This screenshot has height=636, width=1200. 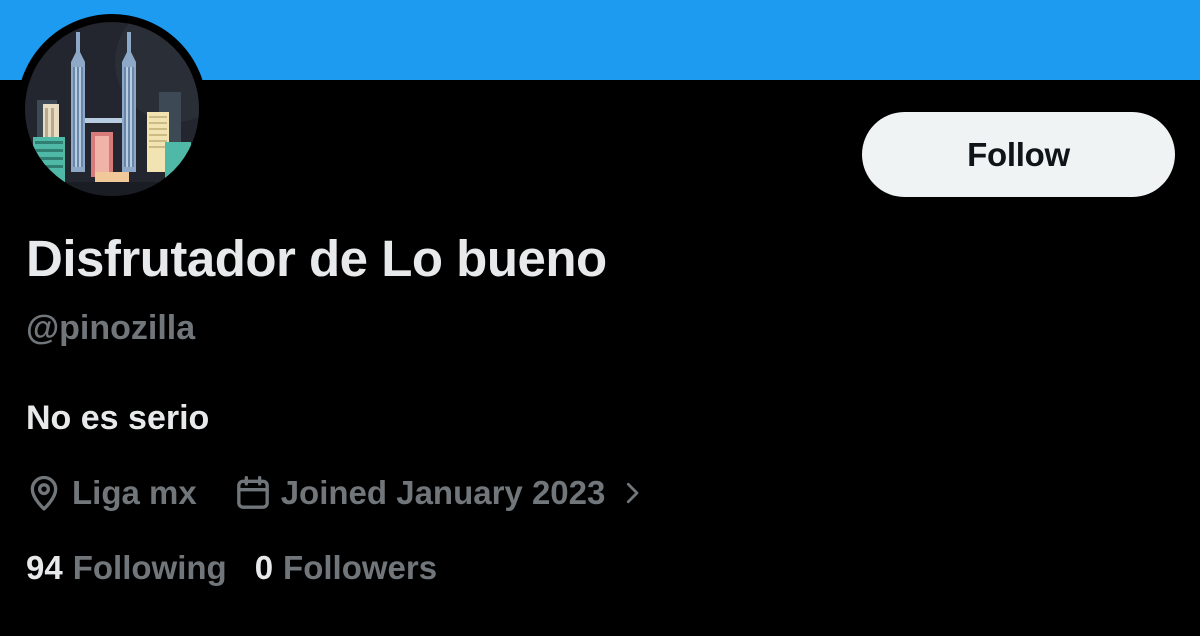 What do you see at coordinates (443, 492) in the screenshot?
I see `joined-date-text: Joined January 2023` at bounding box center [443, 492].